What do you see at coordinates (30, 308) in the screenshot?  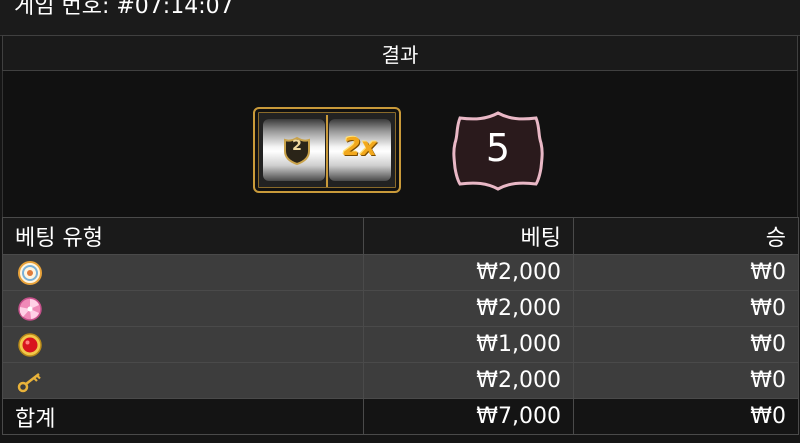 I see `candy-icon` at bounding box center [30, 308].